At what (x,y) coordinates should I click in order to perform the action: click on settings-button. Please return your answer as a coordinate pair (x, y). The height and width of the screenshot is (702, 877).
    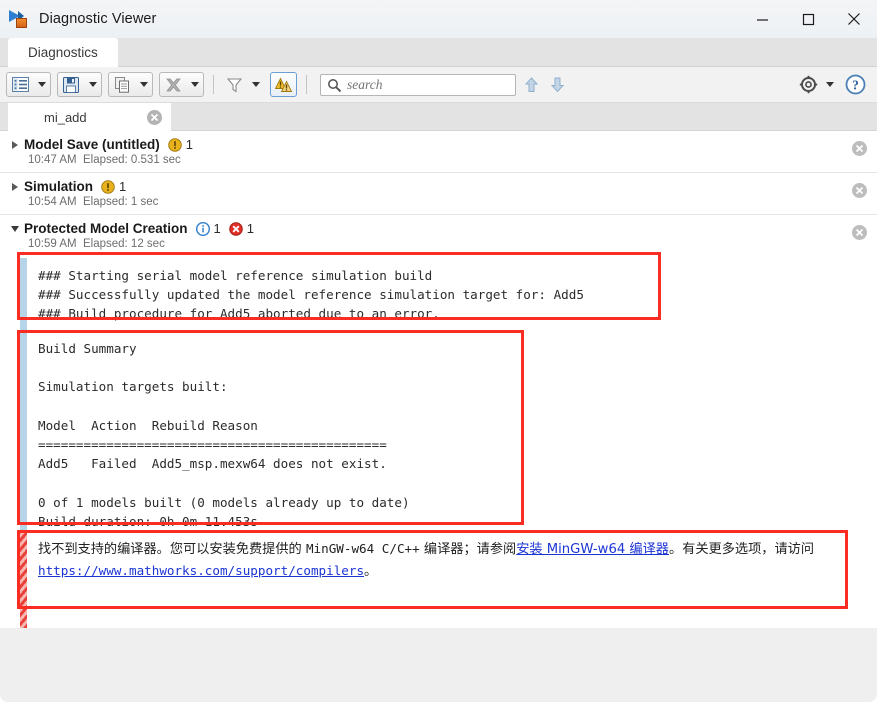
    Looking at the image, I should click on (808, 84).